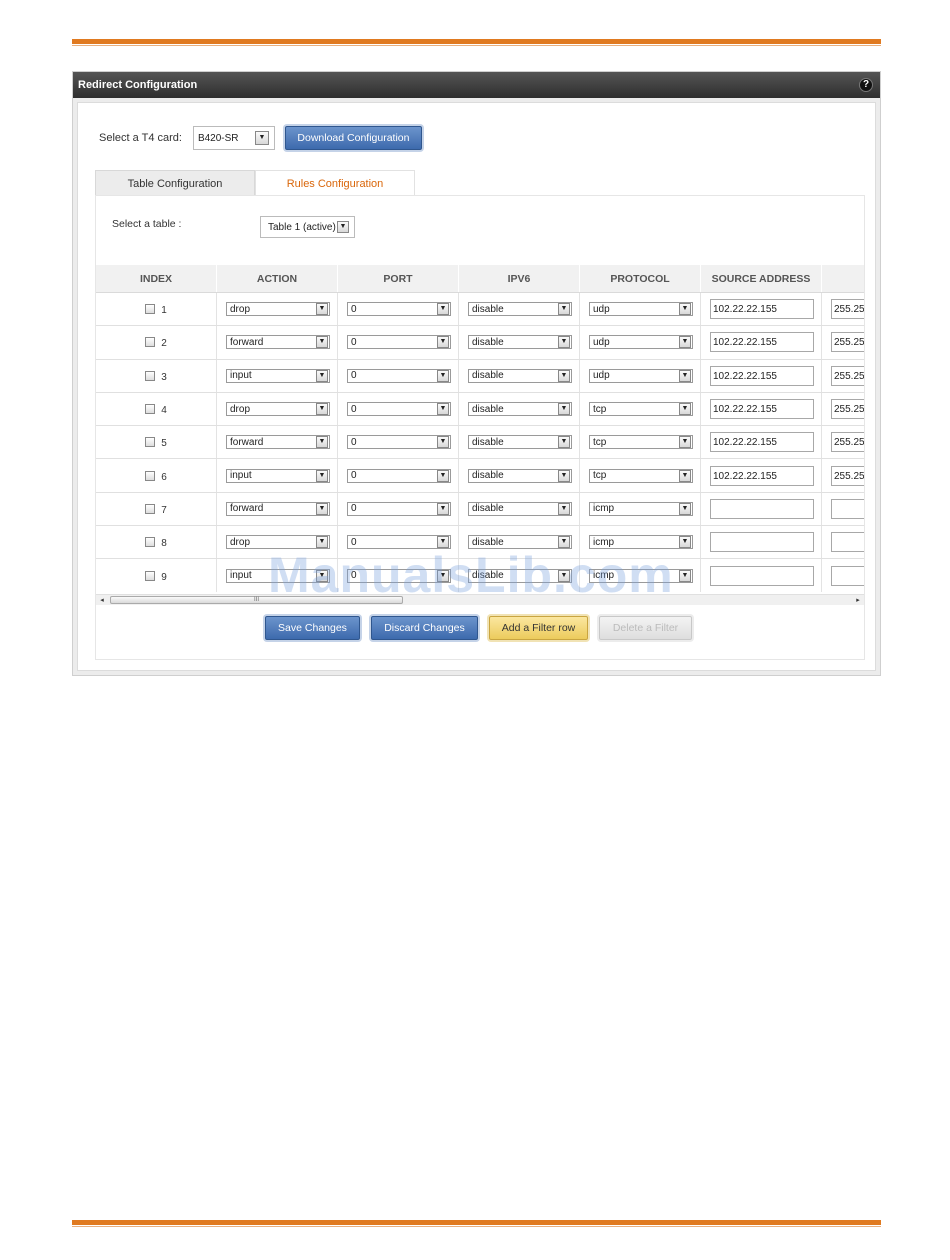  I want to click on help-icon: ?, so click(866, 85).